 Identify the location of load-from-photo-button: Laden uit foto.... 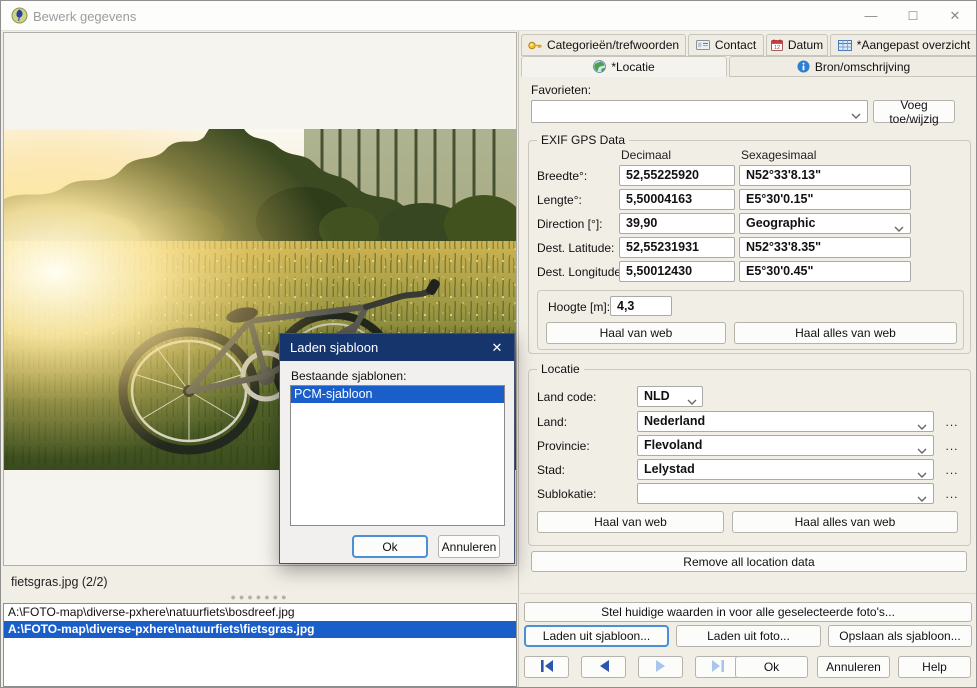
(748, 636).